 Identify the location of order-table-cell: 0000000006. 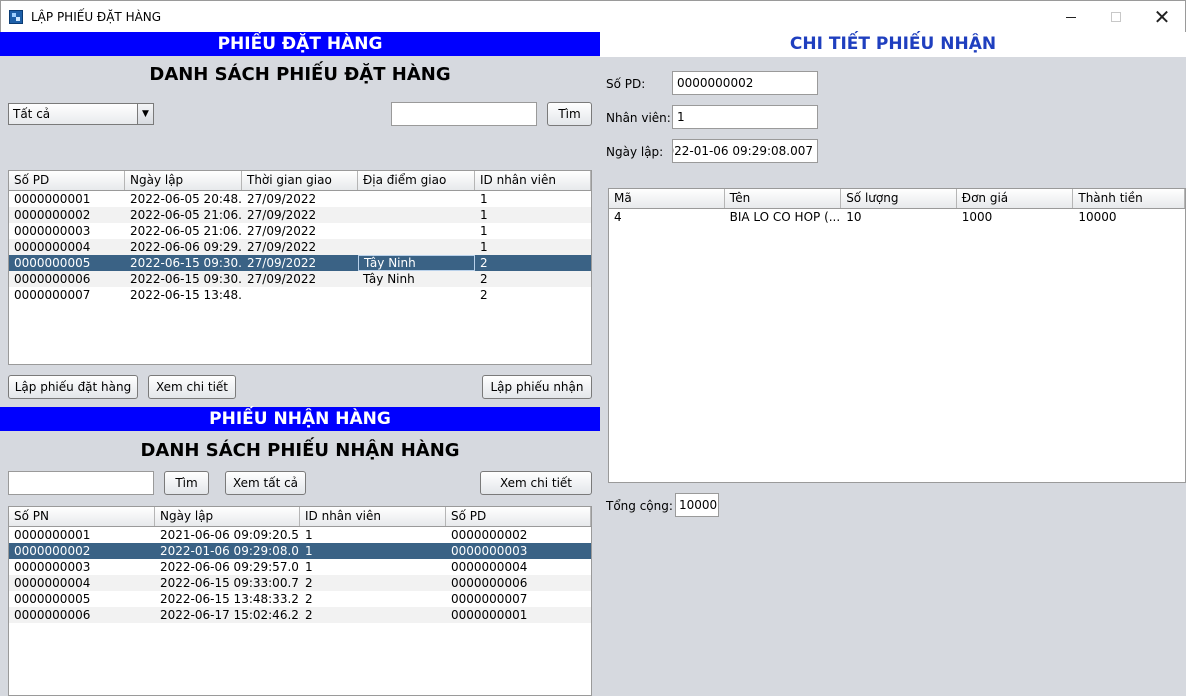
(52, 279).